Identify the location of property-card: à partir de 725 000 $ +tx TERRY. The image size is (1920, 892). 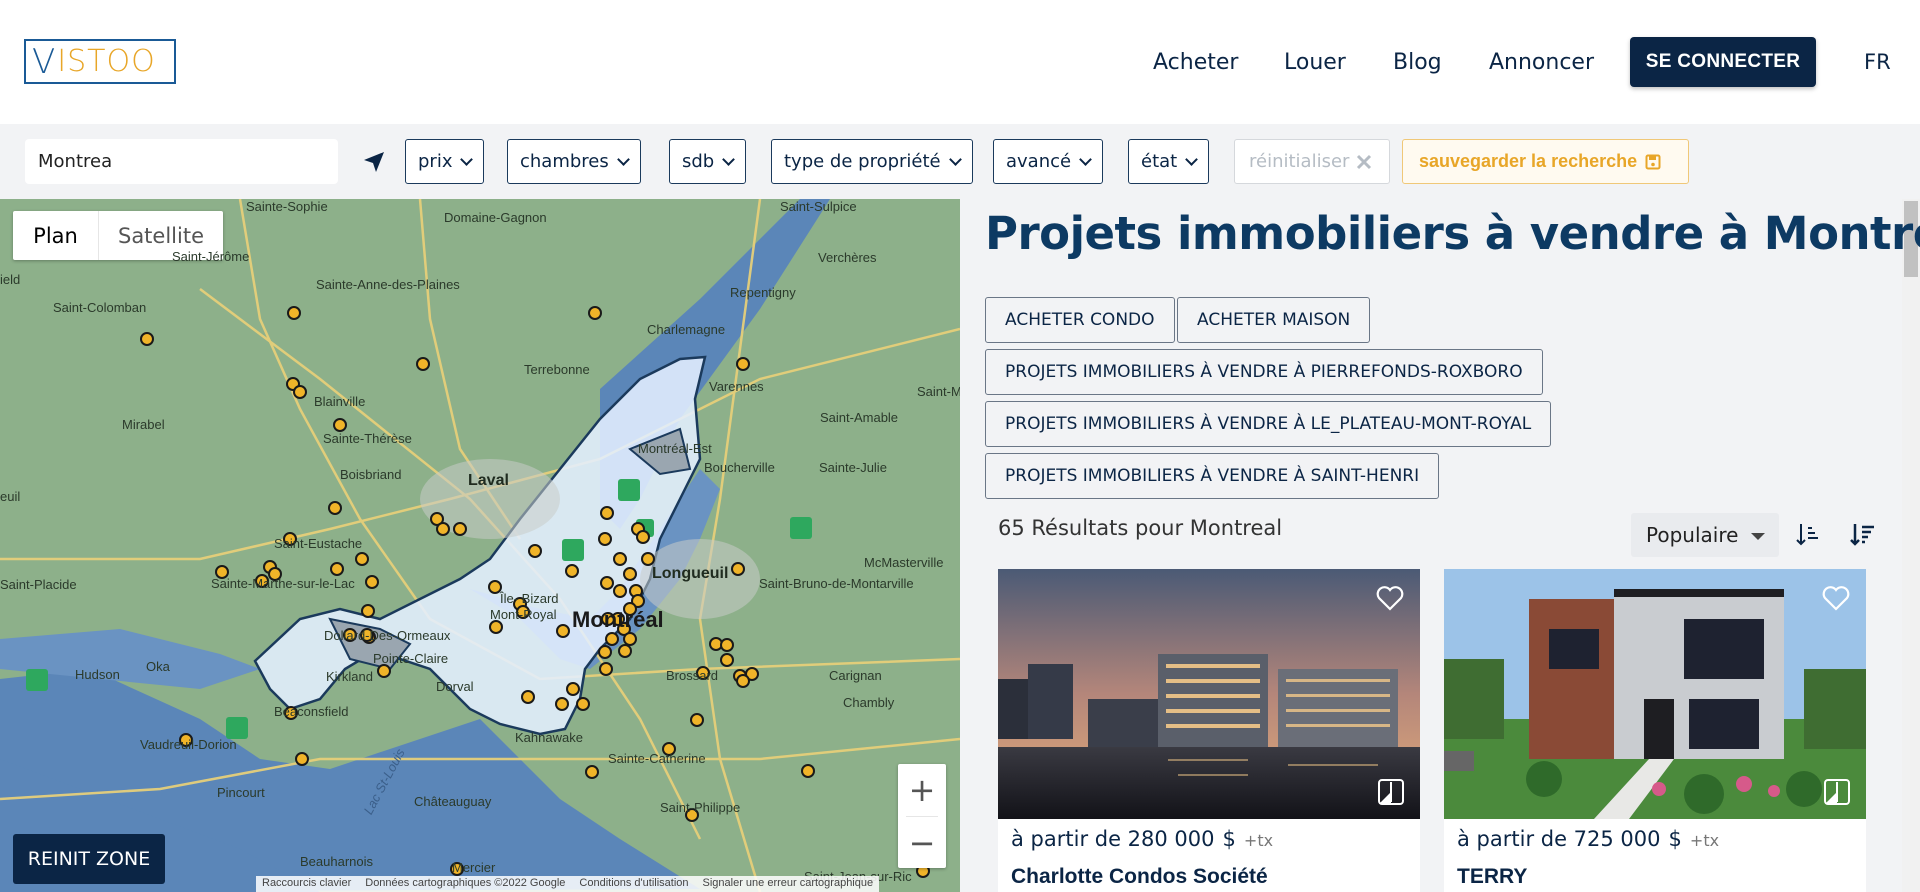
(1655, 730).